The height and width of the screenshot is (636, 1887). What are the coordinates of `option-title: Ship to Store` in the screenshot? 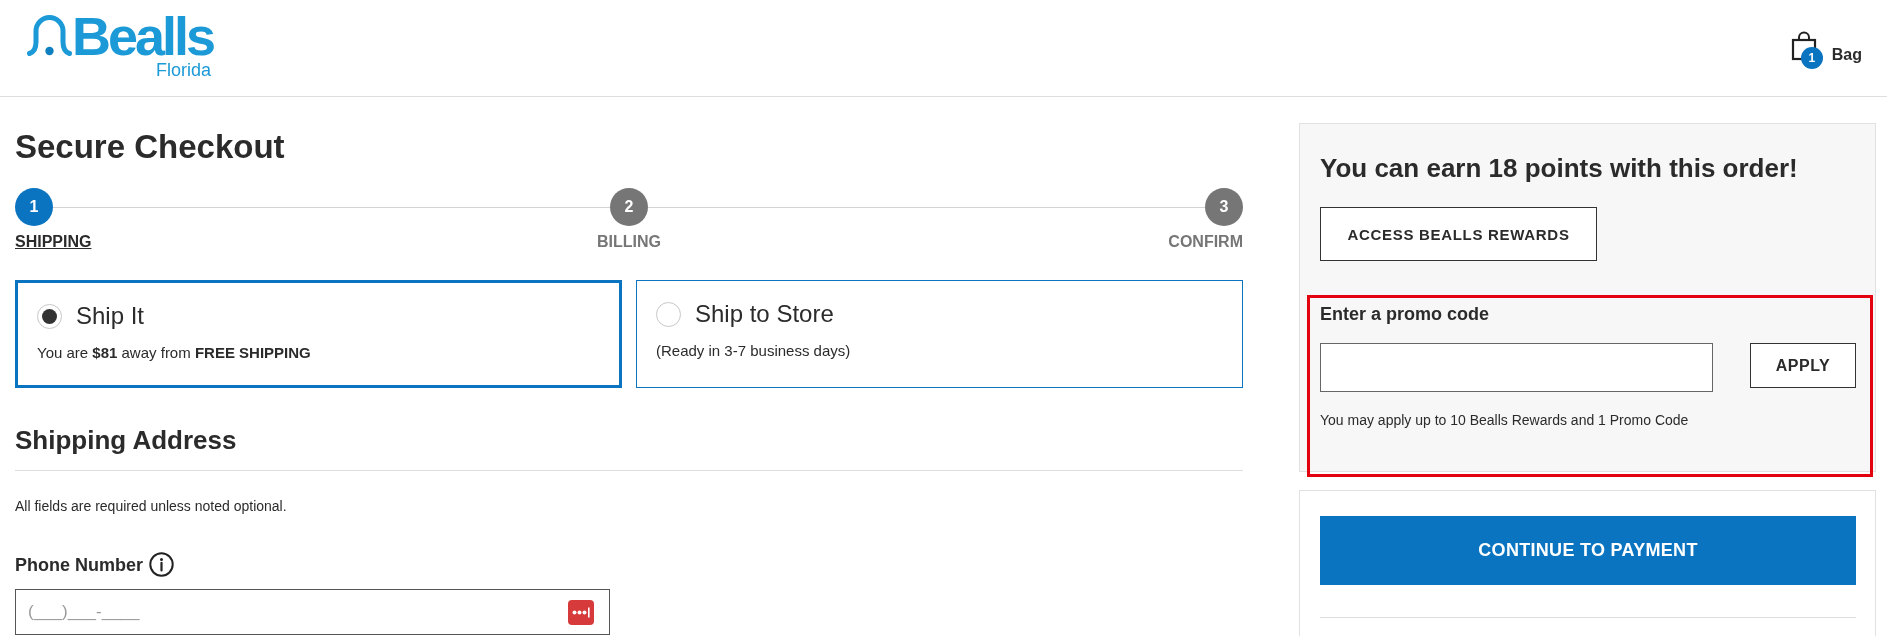 It's located at (764, 314).